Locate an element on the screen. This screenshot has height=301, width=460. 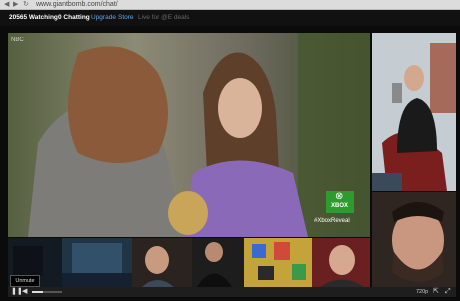
thumbnail-6-frame is located at coordinates (341, 262).